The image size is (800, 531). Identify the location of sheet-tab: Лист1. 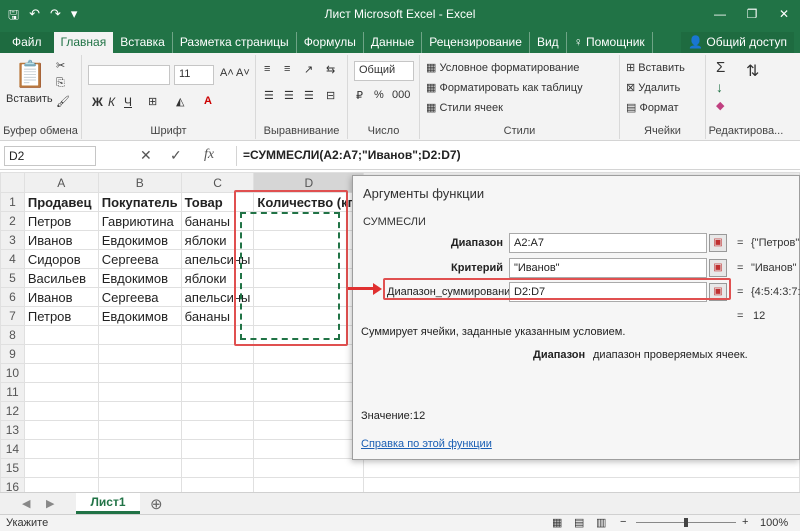
(108, 503).